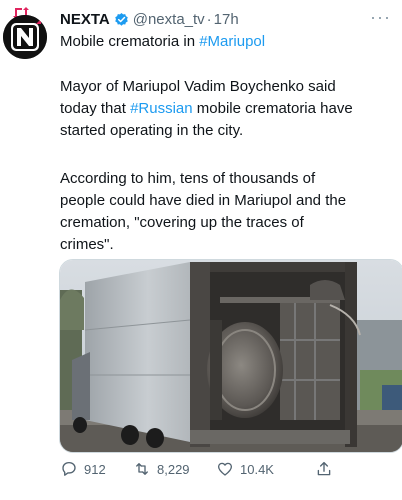  I want to click on retweet-icon, so click(142, 469).